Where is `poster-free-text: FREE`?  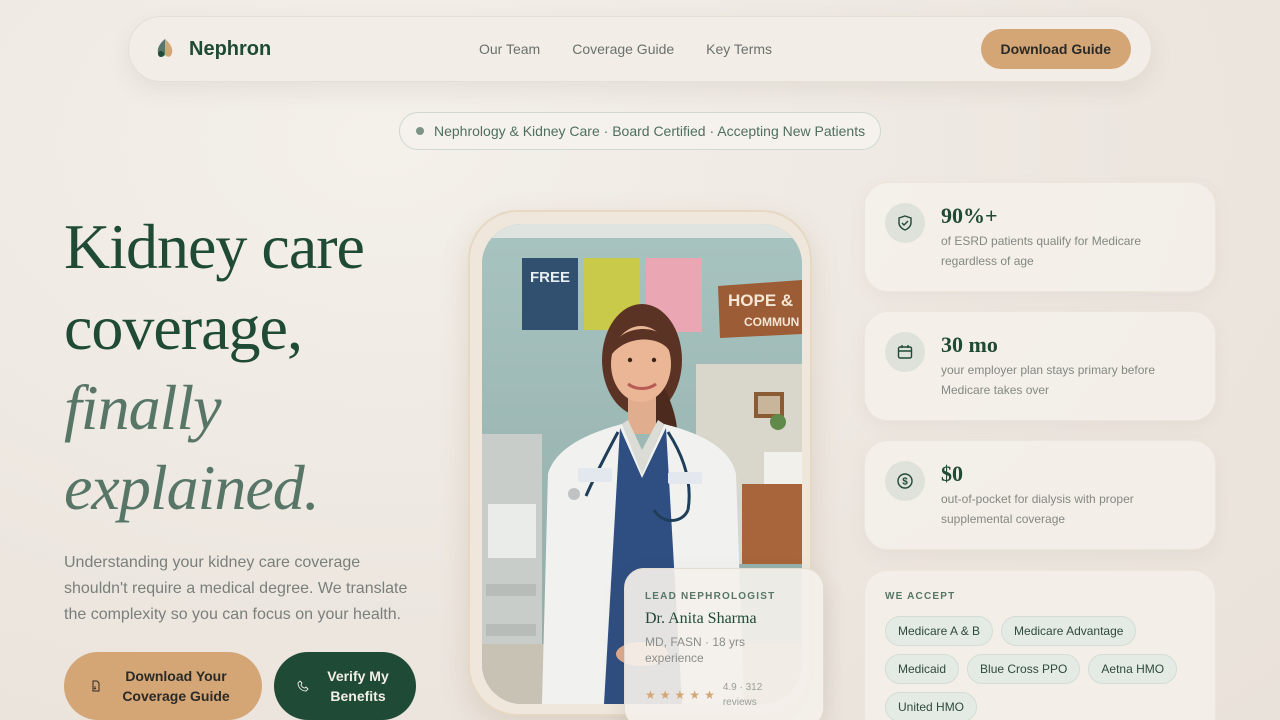 poster-free-text: FREE is located at coordinates (550, 277).